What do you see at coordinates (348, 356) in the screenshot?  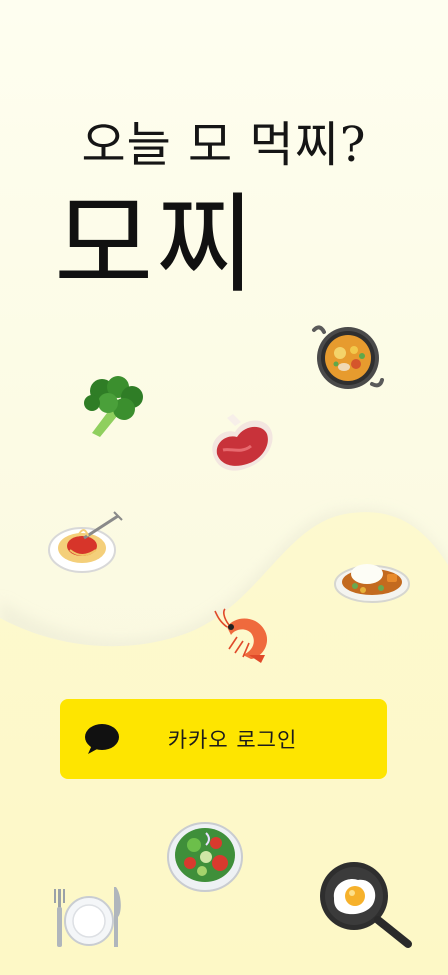 I see `paella-pan-icon` at bounding box center [348, 356].